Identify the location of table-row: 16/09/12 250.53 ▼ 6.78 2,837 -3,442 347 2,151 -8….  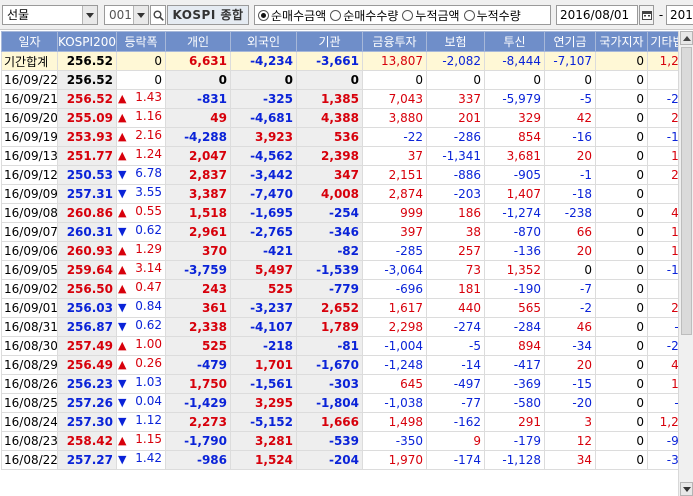
(347, 175).